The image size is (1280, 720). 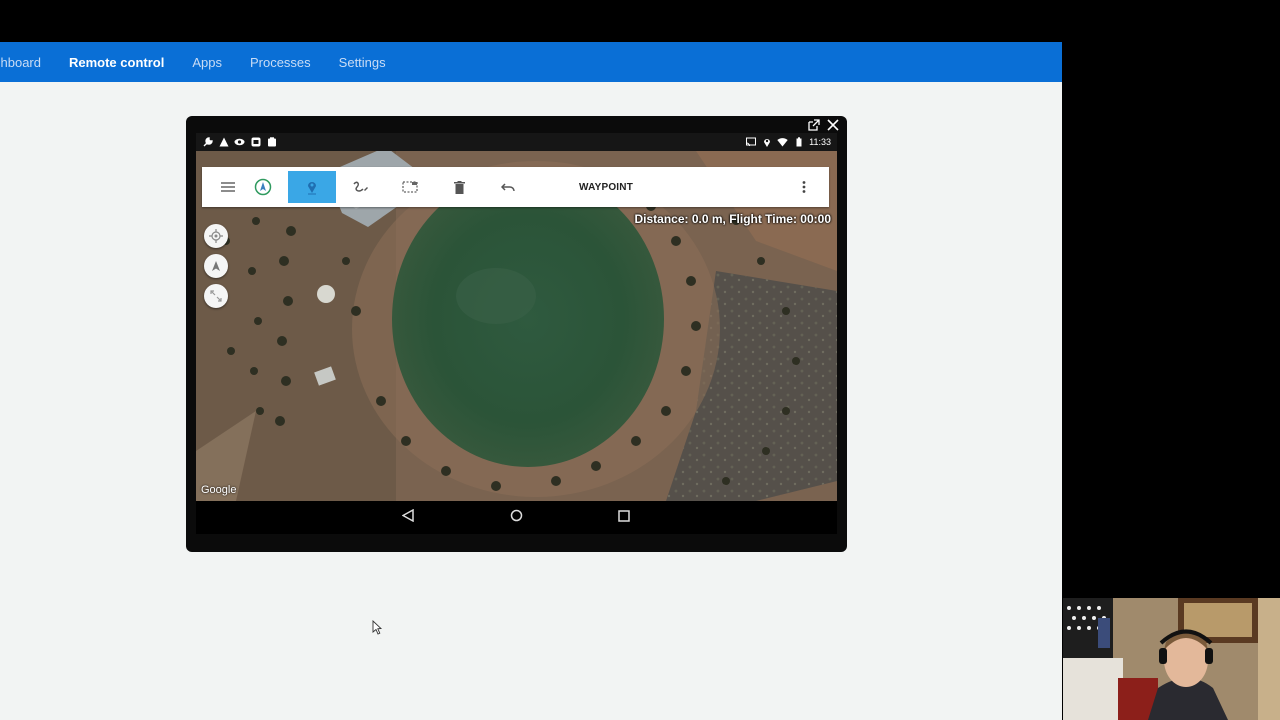 What do you see at coordinates (207, 62) in the screenshot?
I see `nav-apps: Apps` at bounding box center [207, 62].